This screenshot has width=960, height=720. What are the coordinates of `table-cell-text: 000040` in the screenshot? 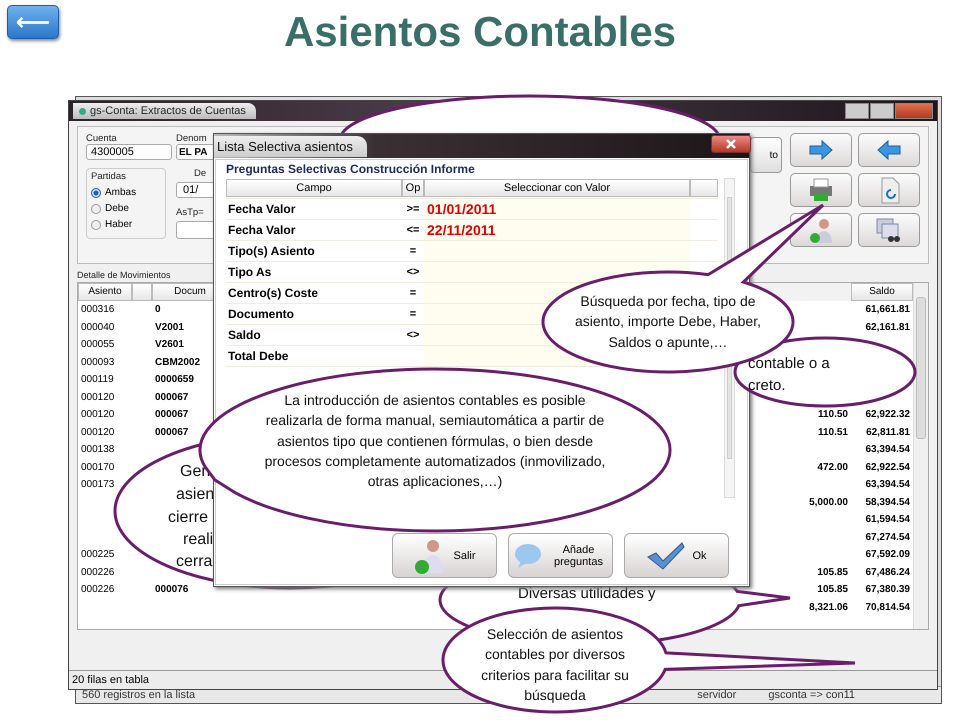 It's located at (98, 327).